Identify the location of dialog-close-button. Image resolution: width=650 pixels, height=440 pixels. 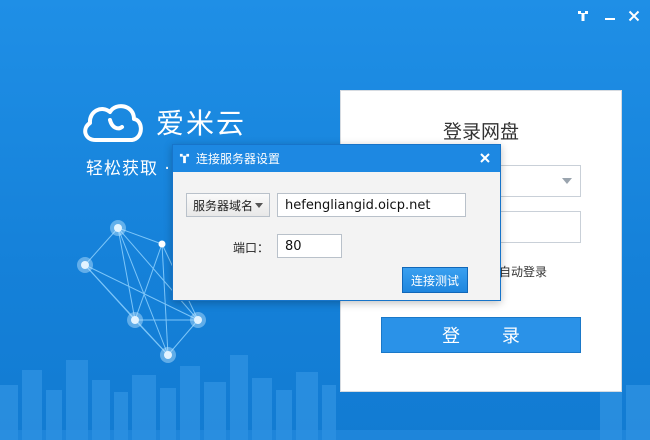
(485, 158).